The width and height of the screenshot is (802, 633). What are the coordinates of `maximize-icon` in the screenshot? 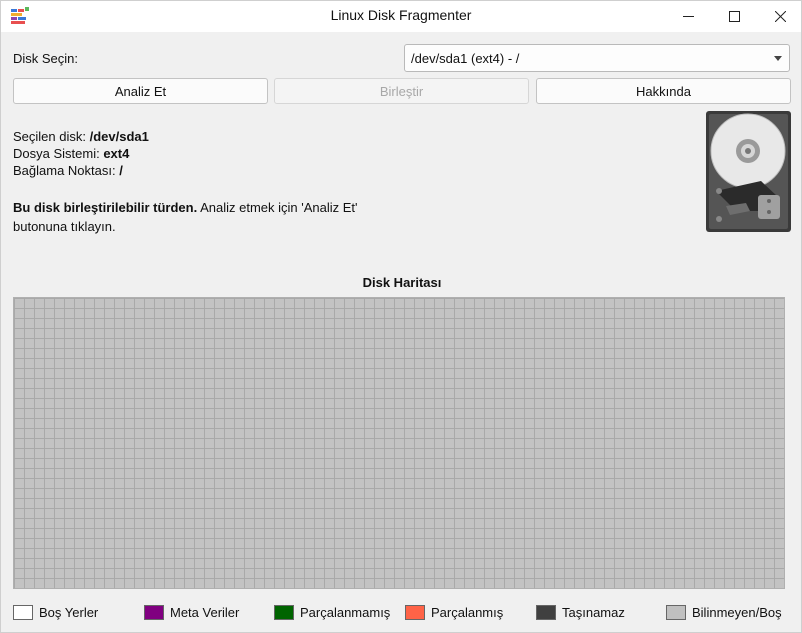 It's located at (734, 16).